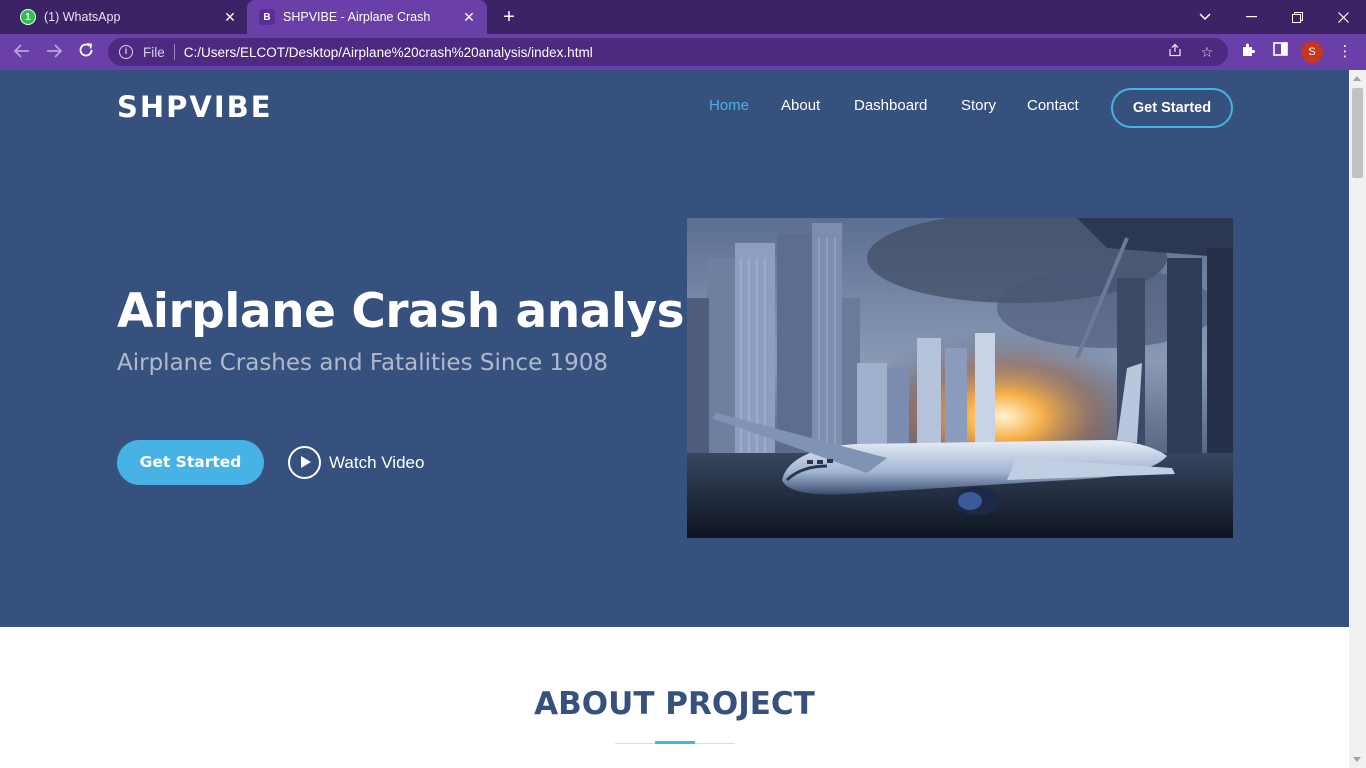  Describe the element at coordinates (422, 311) in the screenshot. I see `hero-title: Airplane Crash analysis` at that location.